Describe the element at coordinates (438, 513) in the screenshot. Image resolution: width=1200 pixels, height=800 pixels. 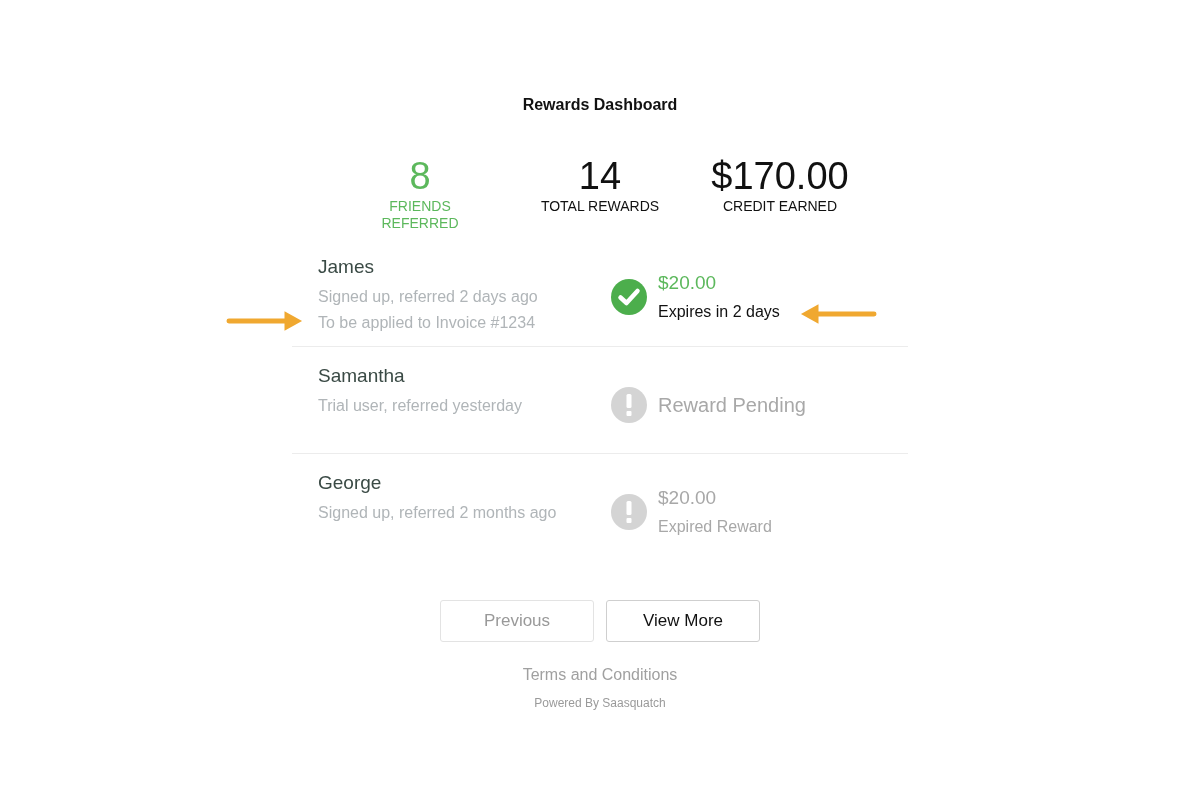
I see `referral-detail: Signed up, referred 2 months ago` at that location.